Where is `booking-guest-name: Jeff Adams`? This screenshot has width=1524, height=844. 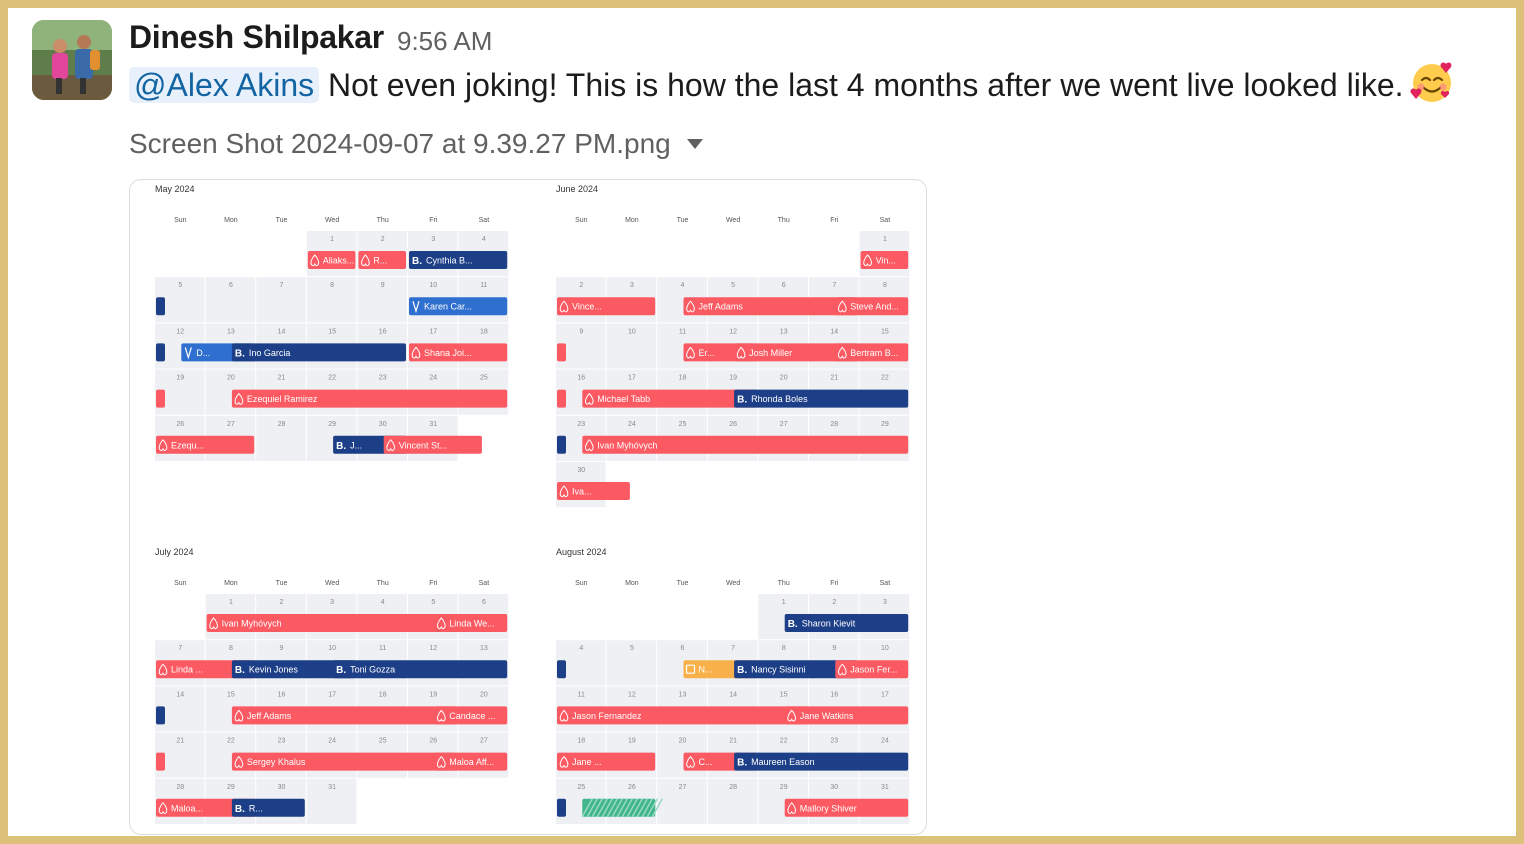 booking-guest-name: Jeff Adams is located at coordinates (721, 307).